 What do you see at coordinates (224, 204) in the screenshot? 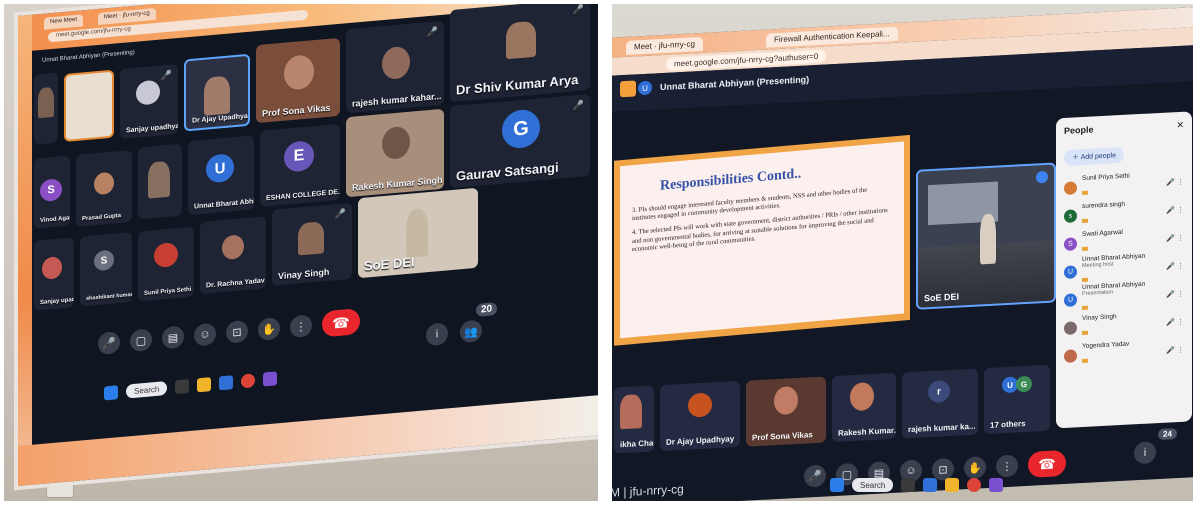
I see `participant-name: Unnat Bharat Abhiyan` at bounding box center [224, 204].